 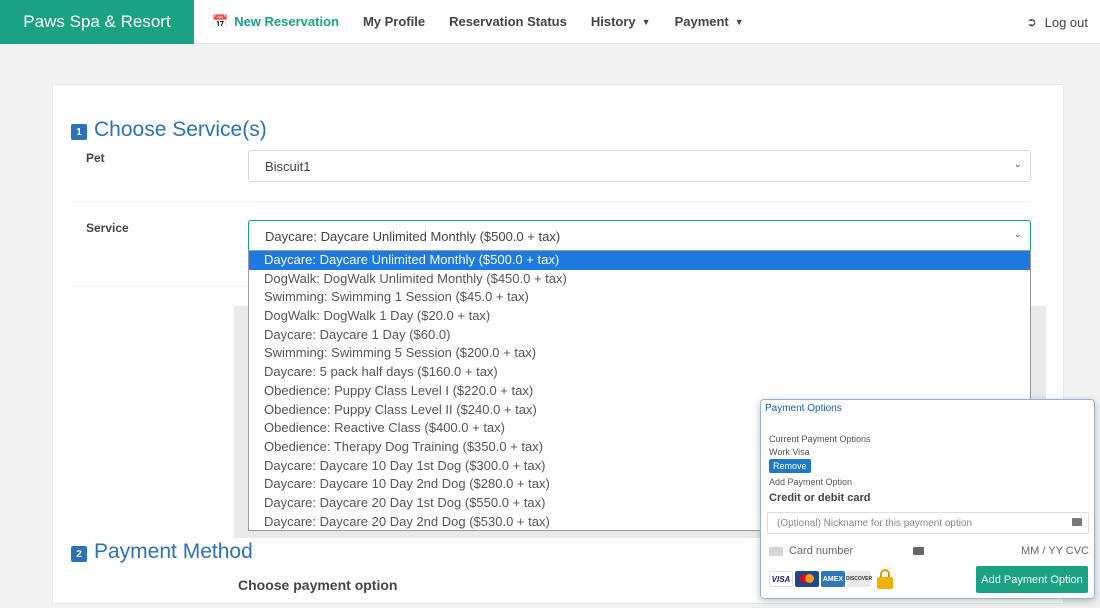 I want to click on form-divider, so click(x=551, y=201).